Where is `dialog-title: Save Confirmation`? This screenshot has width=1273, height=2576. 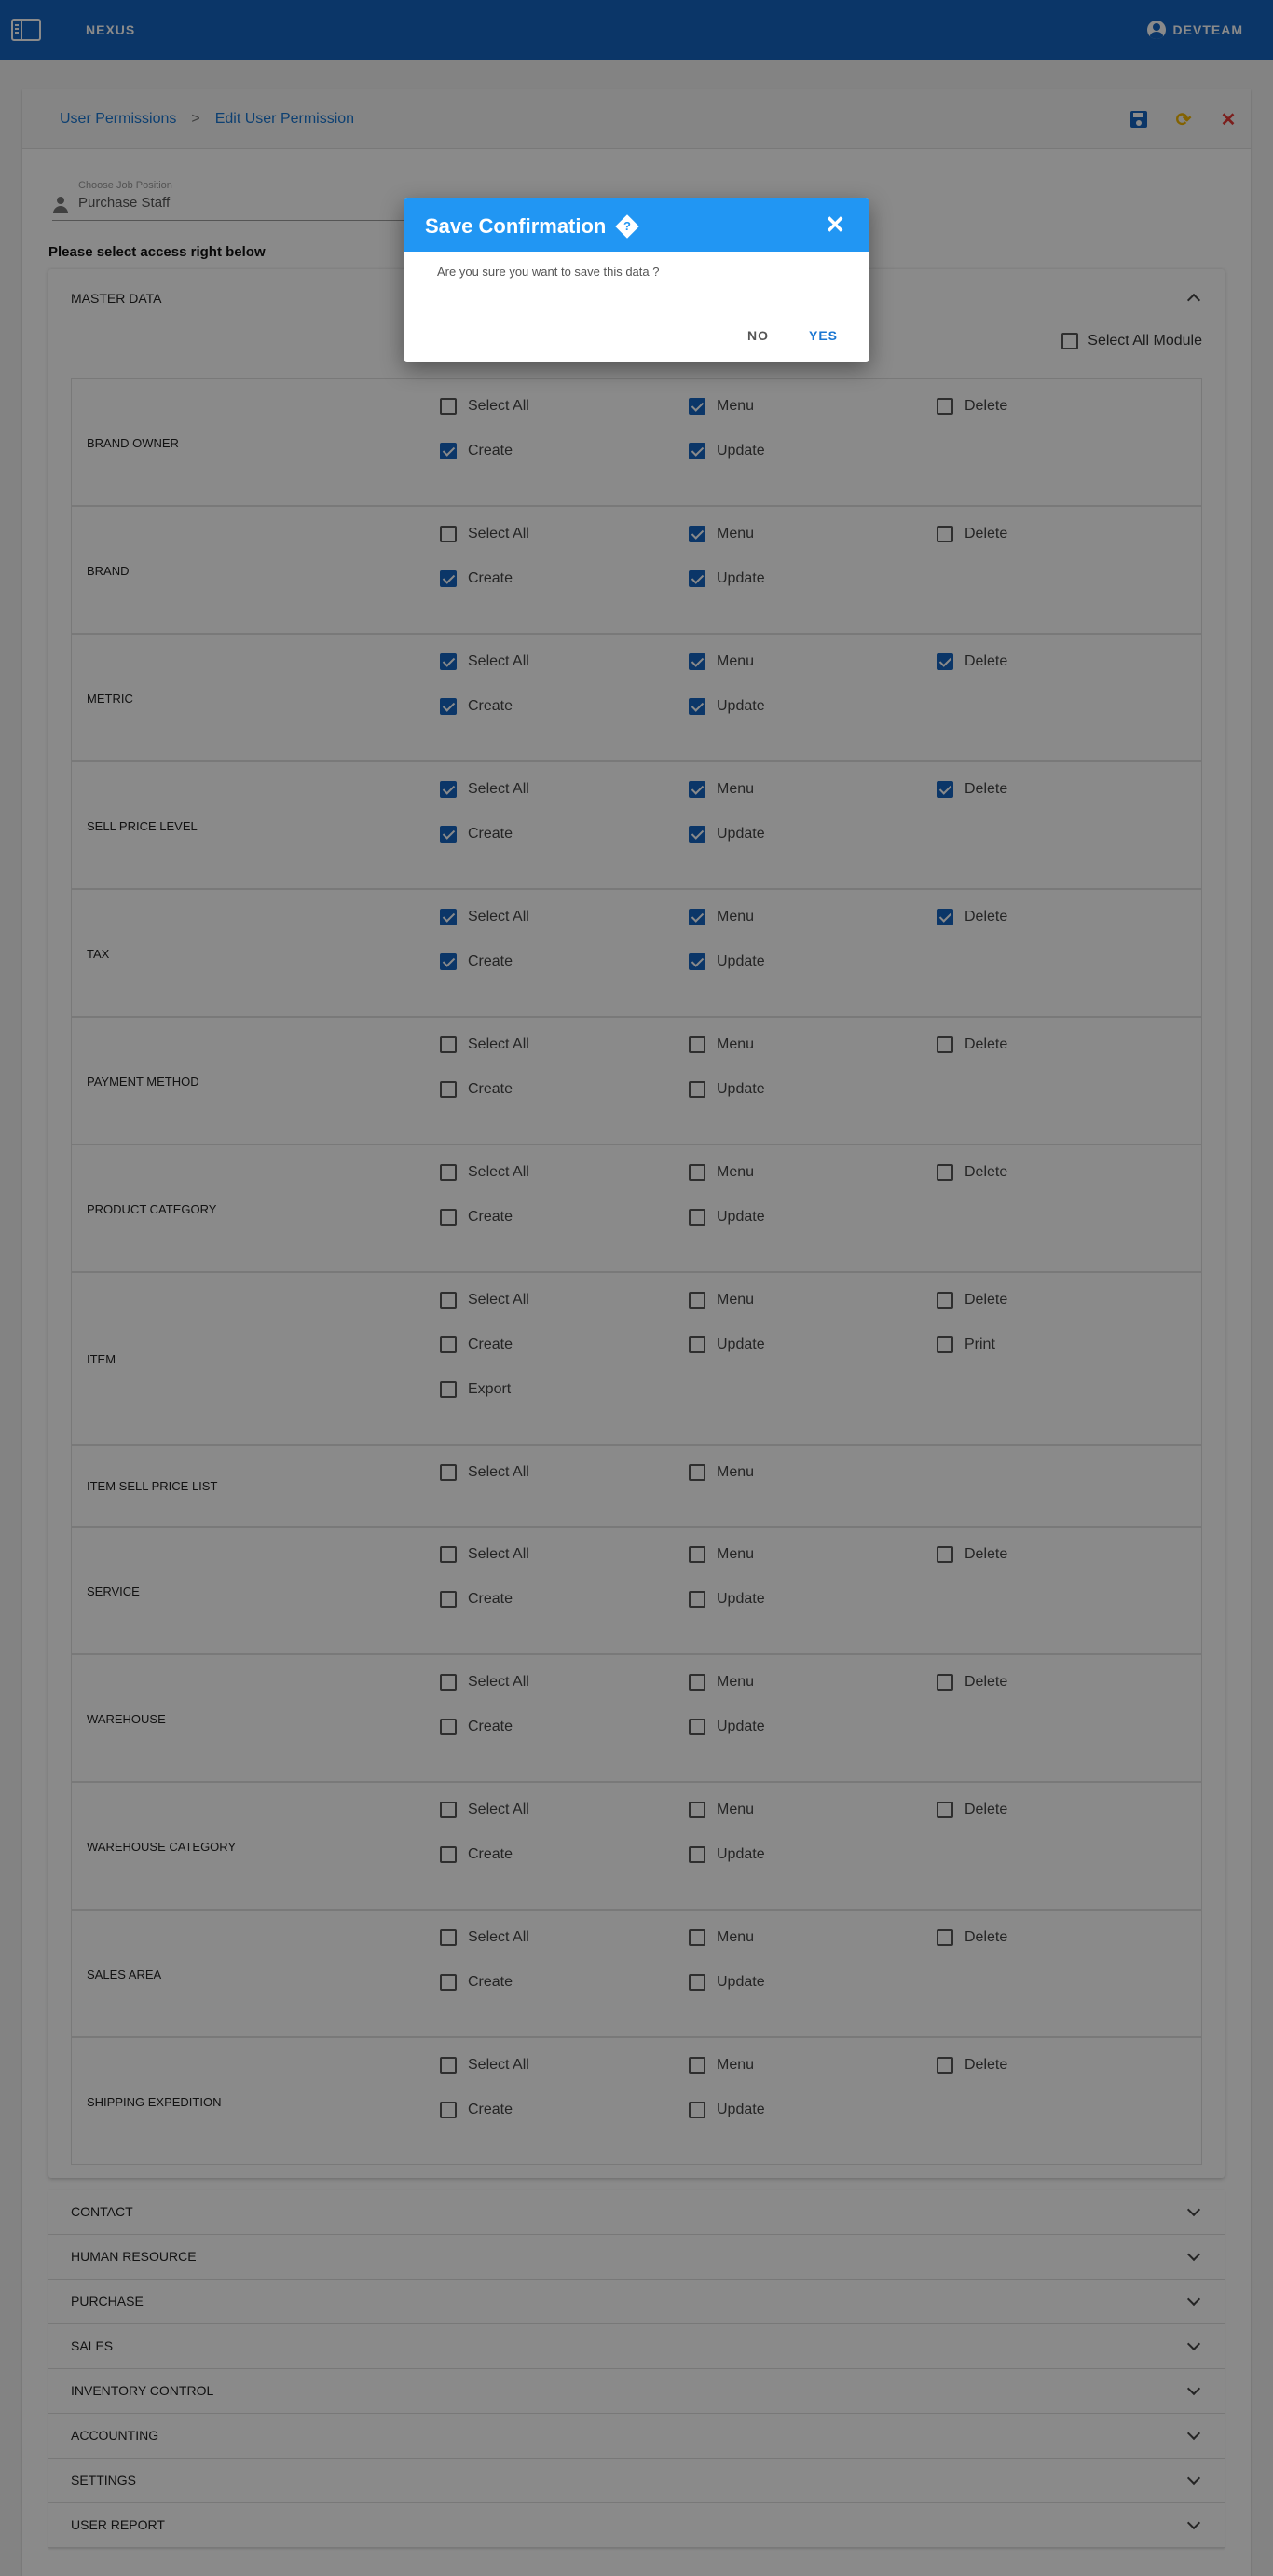 dialog-title: Save Confirmation is located at coordinates (516, 226).